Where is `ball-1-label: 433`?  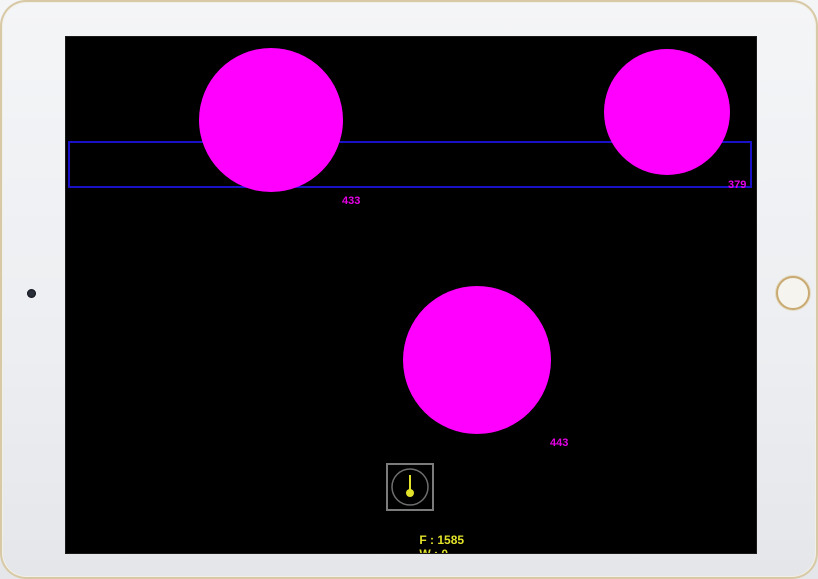
ball-1-label: 433 is located at coordinates (351, 201).